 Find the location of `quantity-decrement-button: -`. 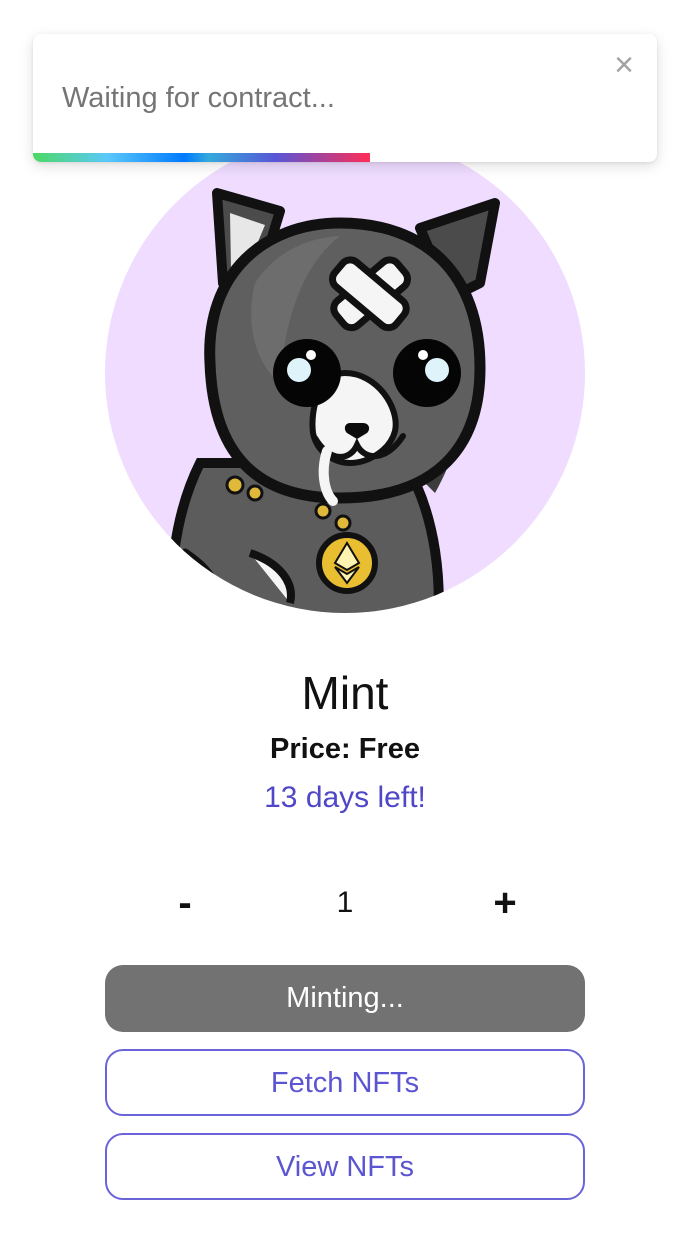

quantity-decrement-button: - is located at coordinates (185, 903).